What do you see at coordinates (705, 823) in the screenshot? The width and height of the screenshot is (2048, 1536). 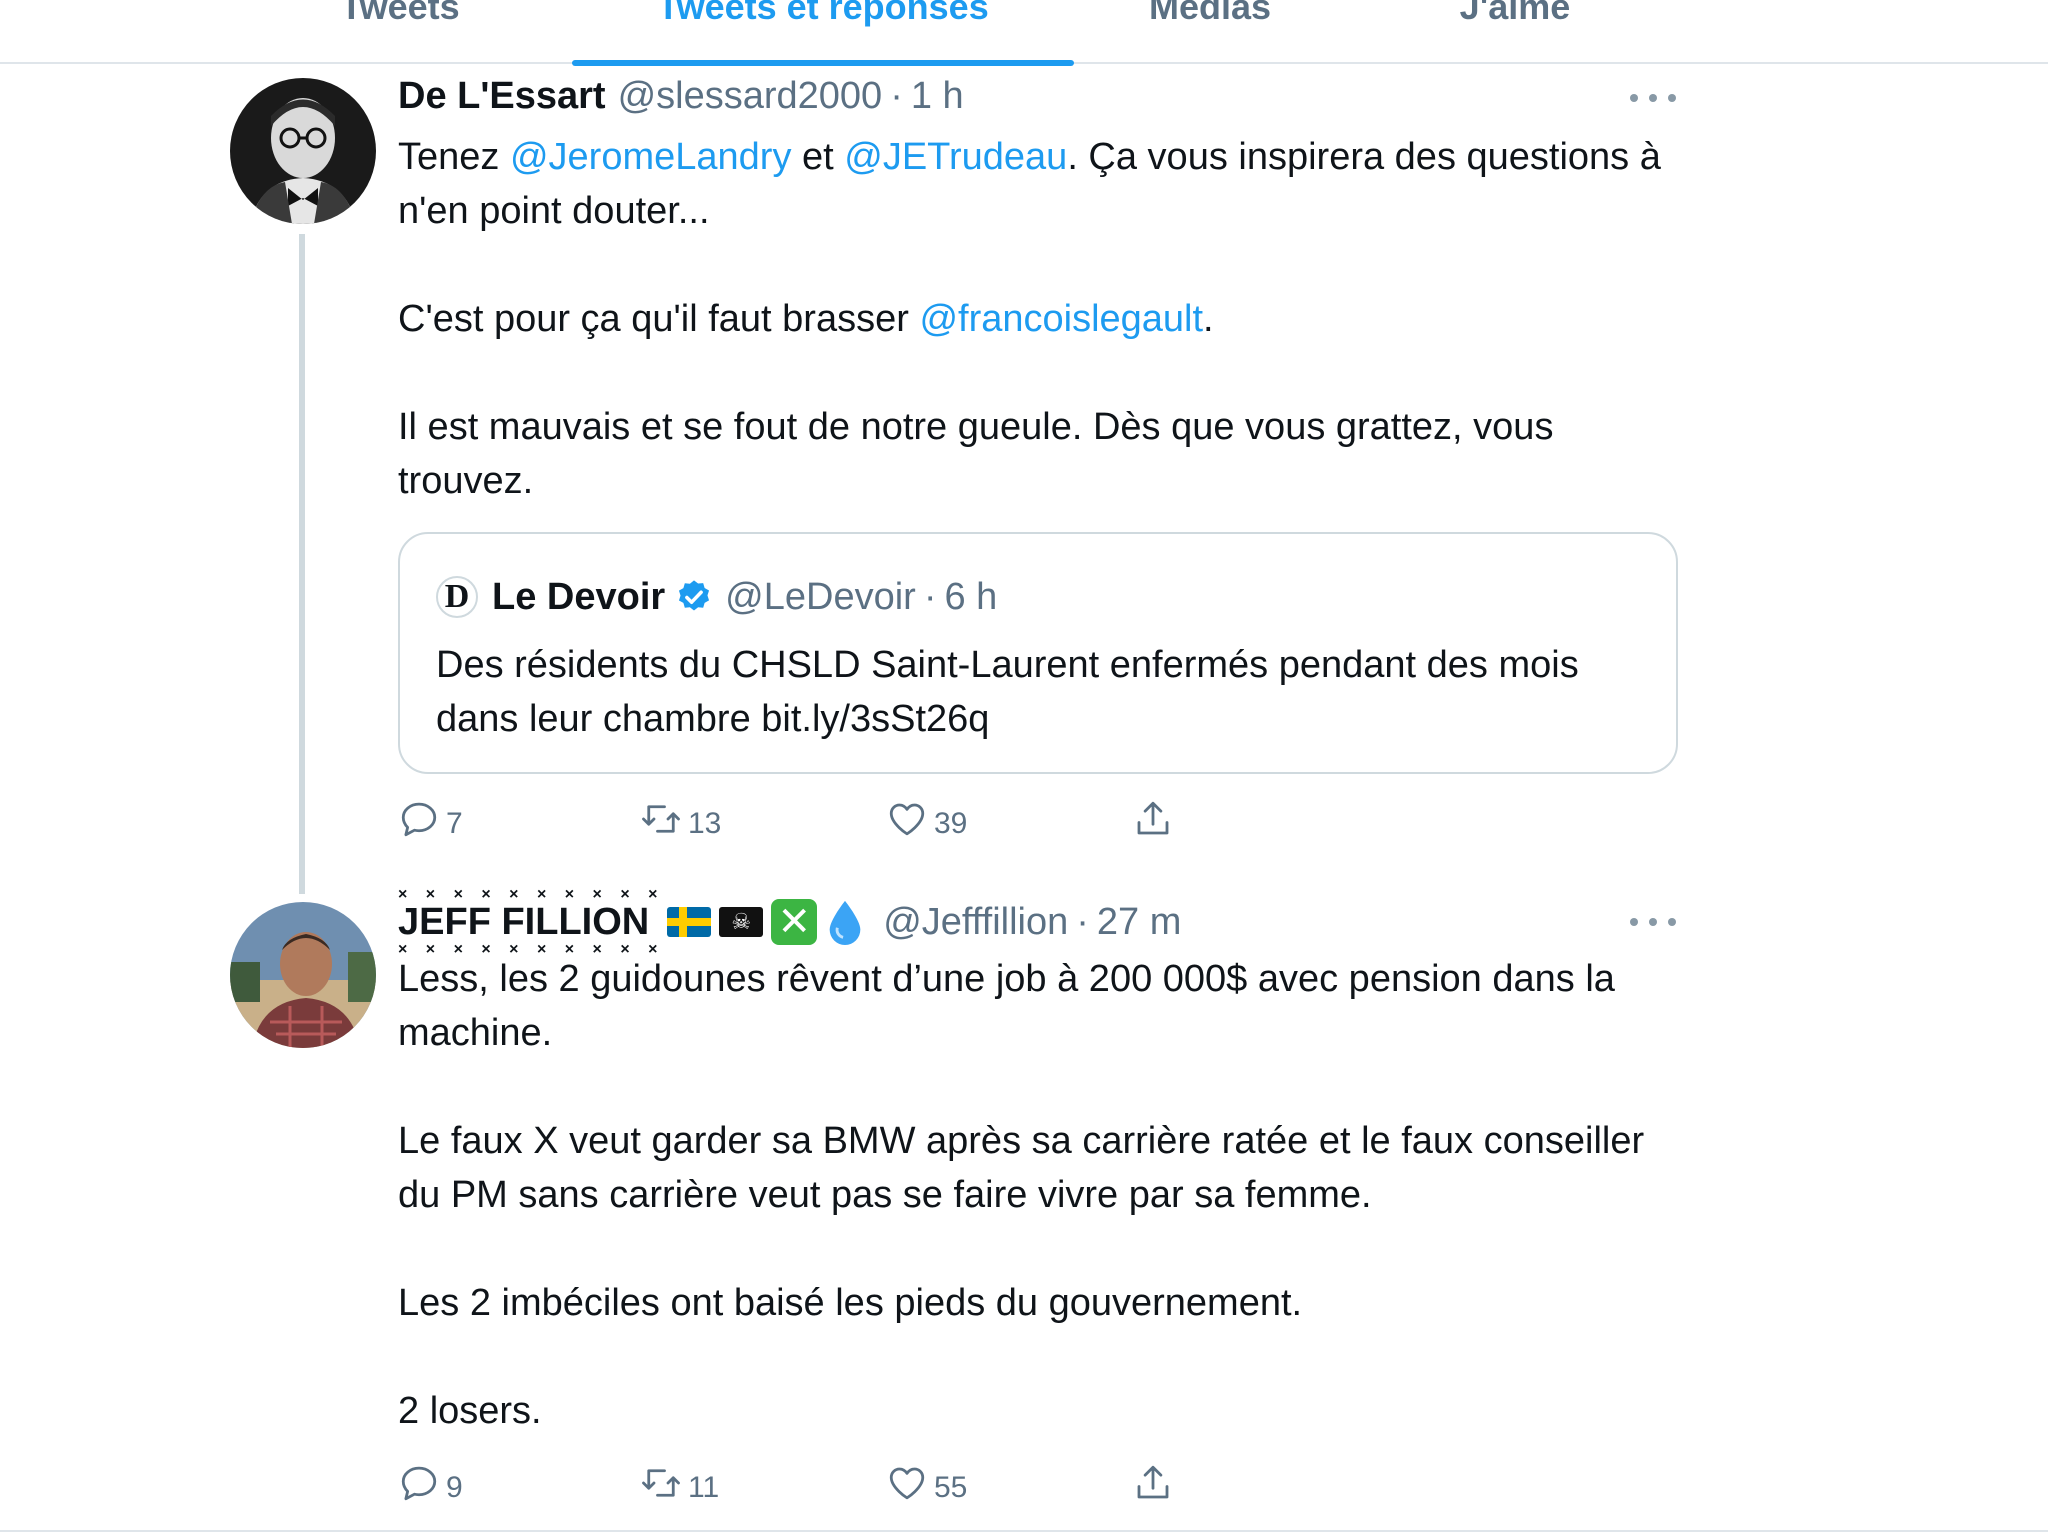 I see `retweet-count: 13` at bounding box center [705, 823].